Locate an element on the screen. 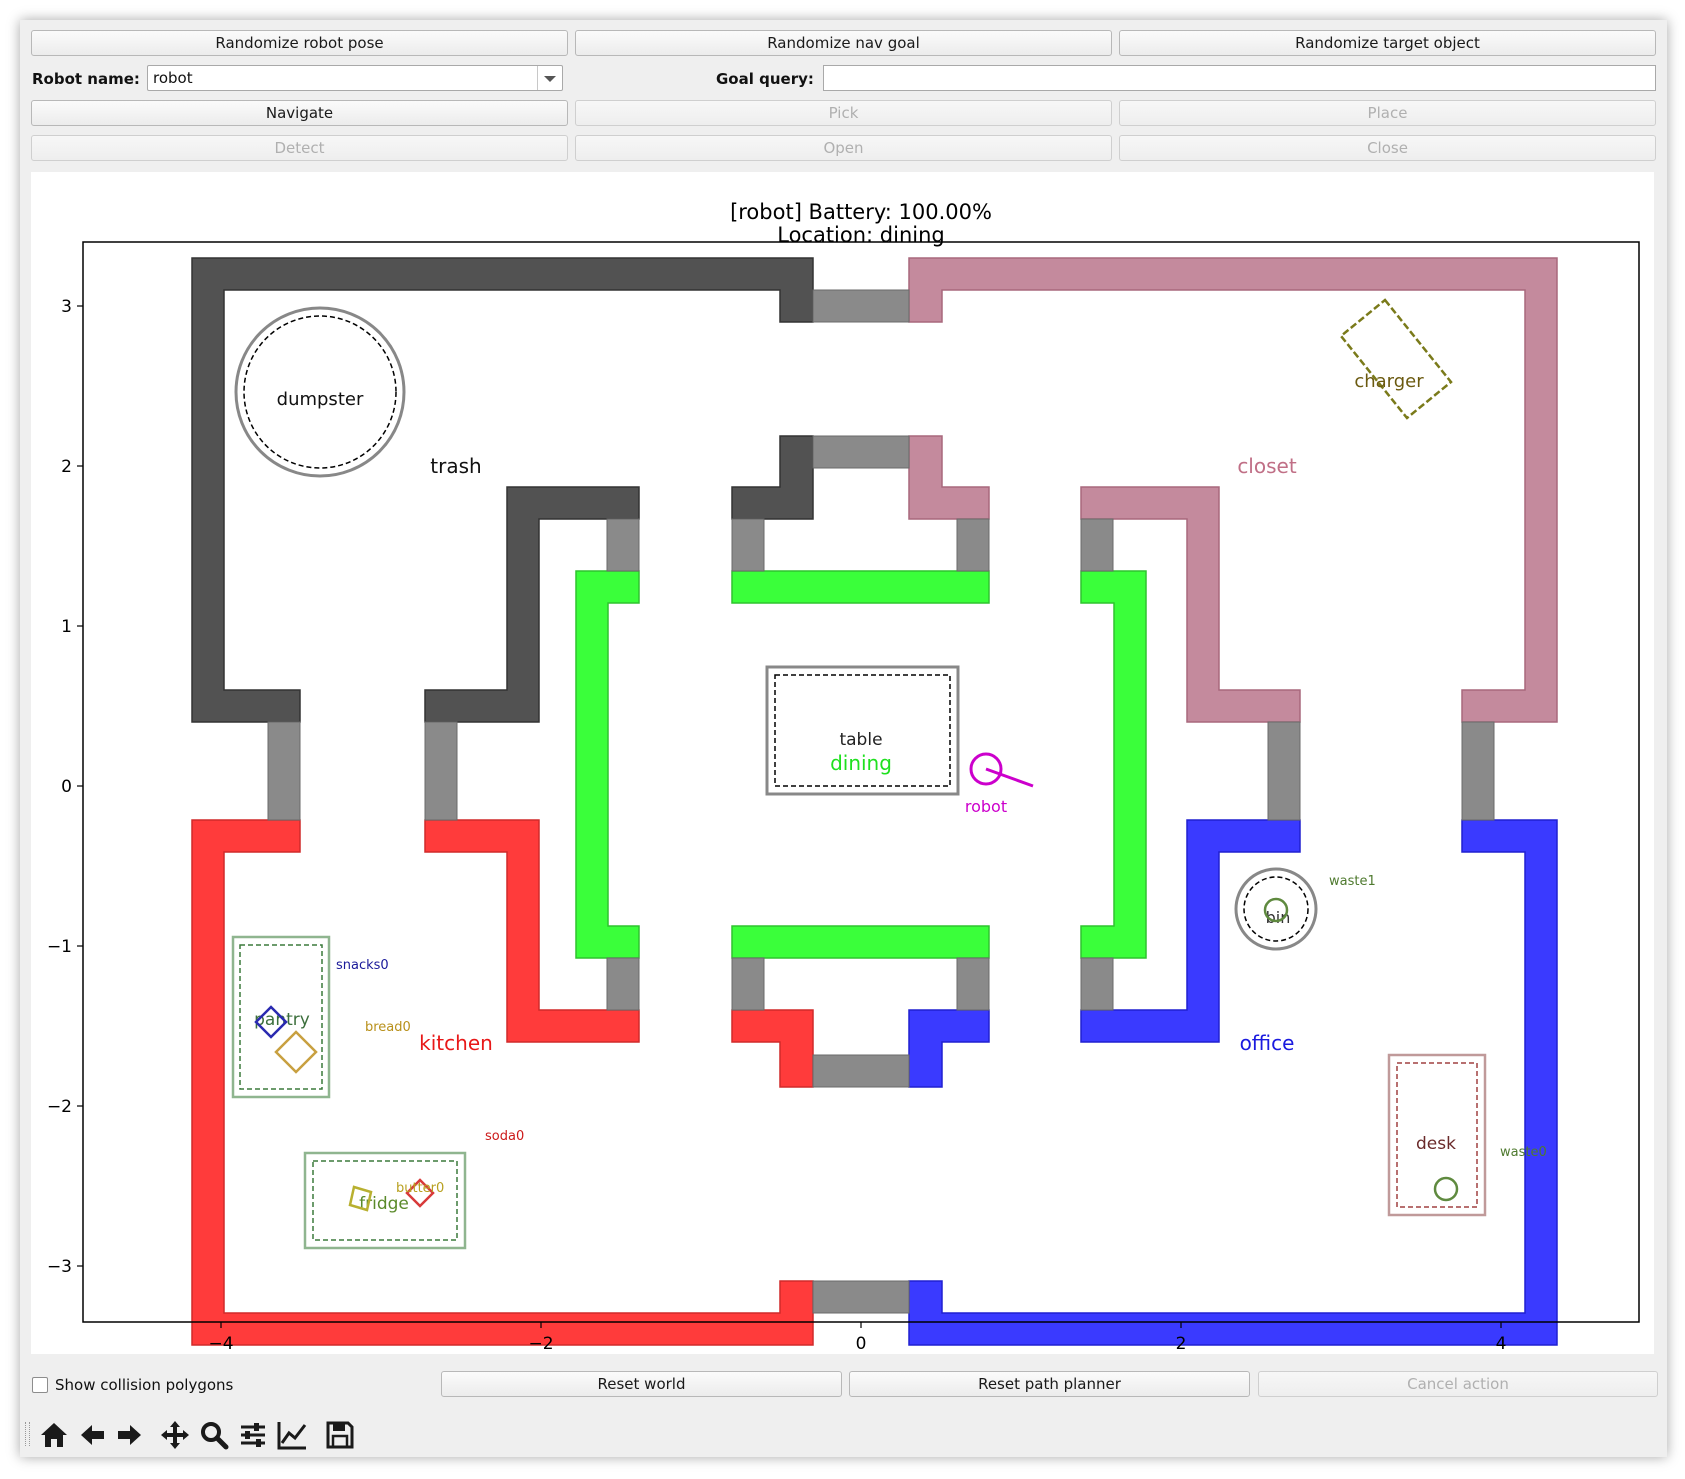 This screenshot has width=1685, height=1479. waste1-label: waste1 is located at coordinates (1352, 881).